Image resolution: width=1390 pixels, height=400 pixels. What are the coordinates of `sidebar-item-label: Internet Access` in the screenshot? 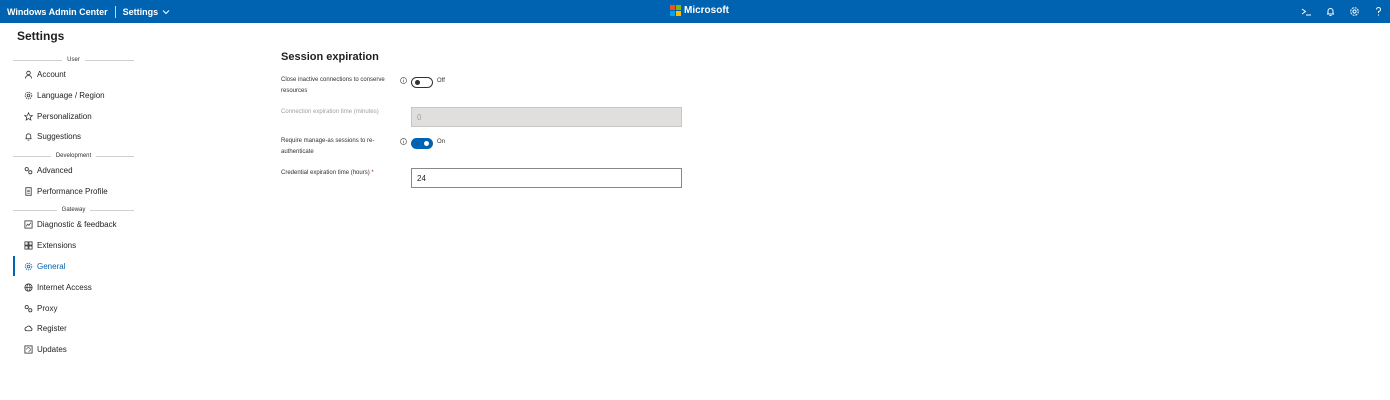 It's located at (64, 287).